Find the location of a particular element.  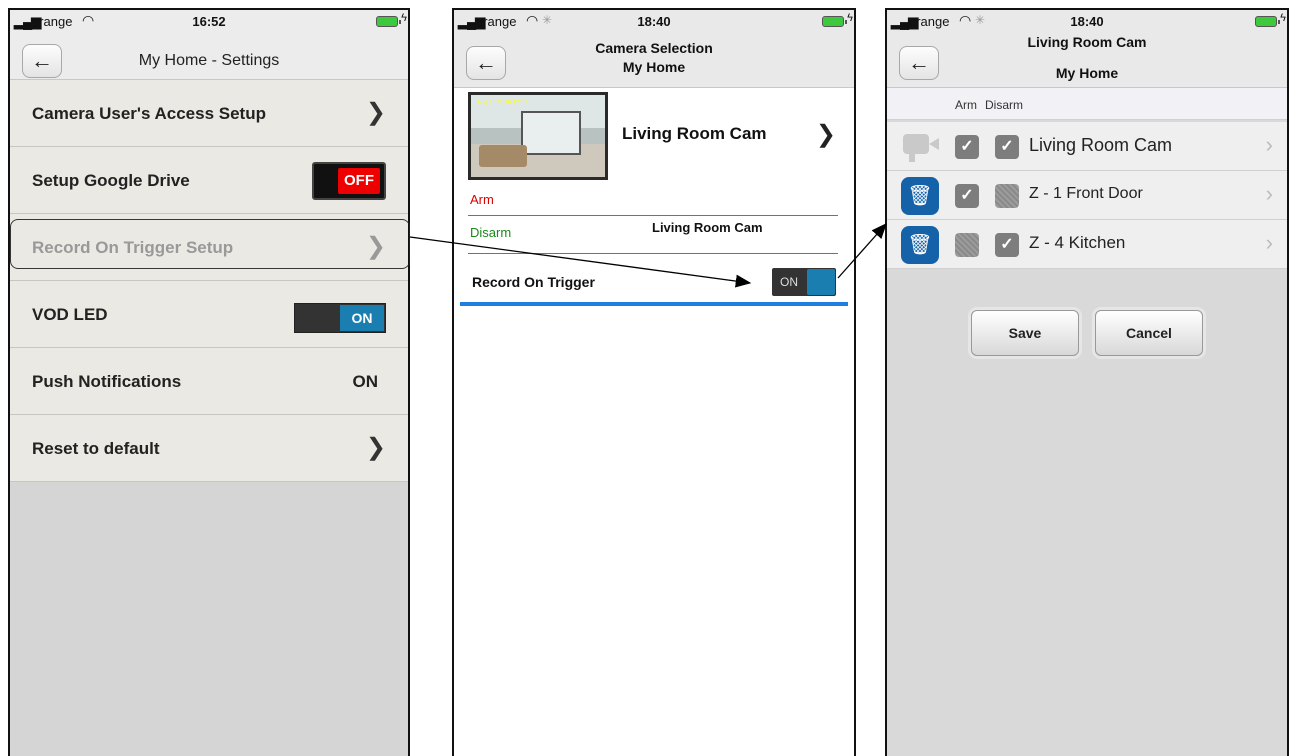

arrow-to-zone-screen is located at coordinates (862, 251).